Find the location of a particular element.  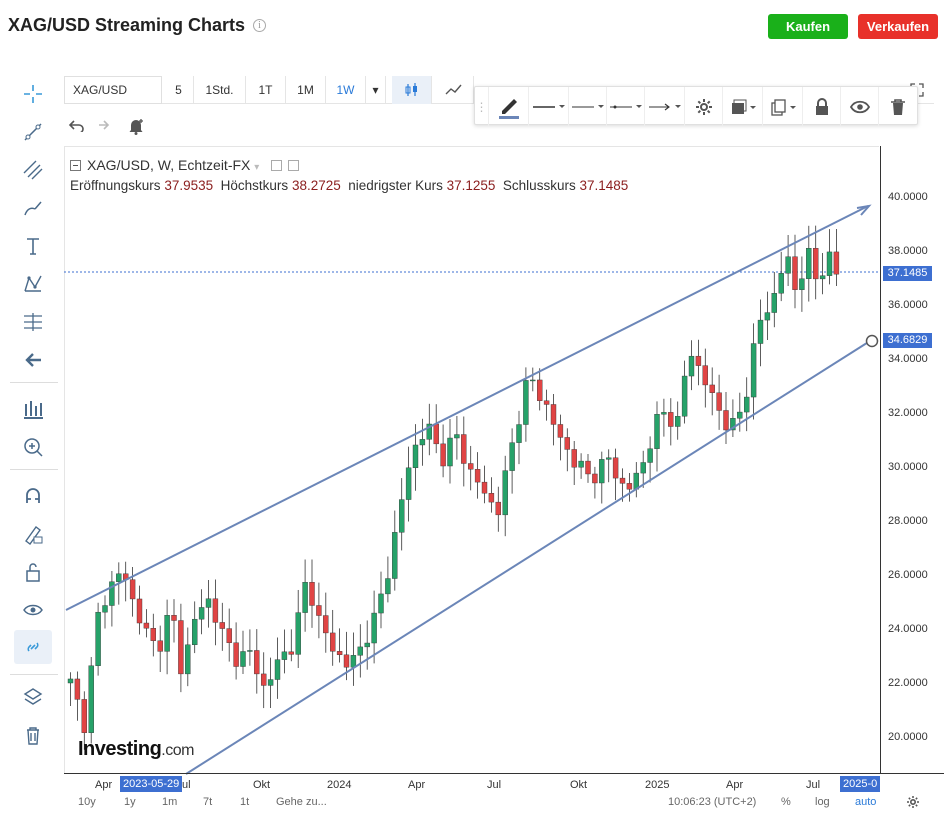

current-price-badge: 37.1485 is located at coordinates (907, 273).